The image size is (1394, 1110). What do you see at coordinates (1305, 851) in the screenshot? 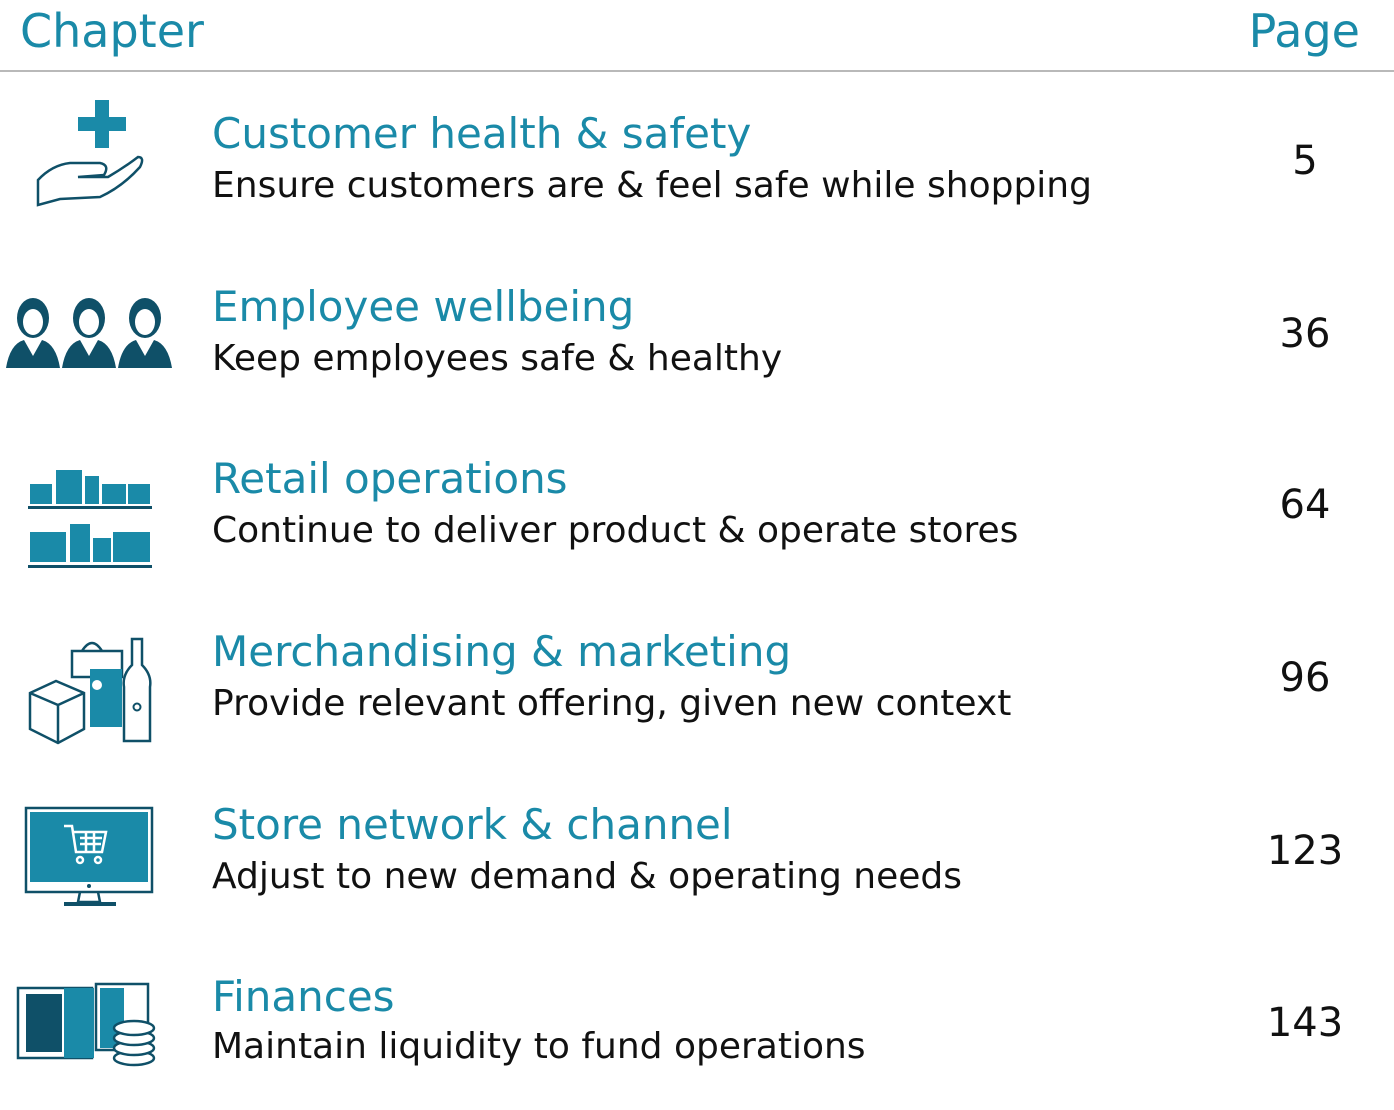
I see `row-page-number: 123` at bounding box center [1305, 851].